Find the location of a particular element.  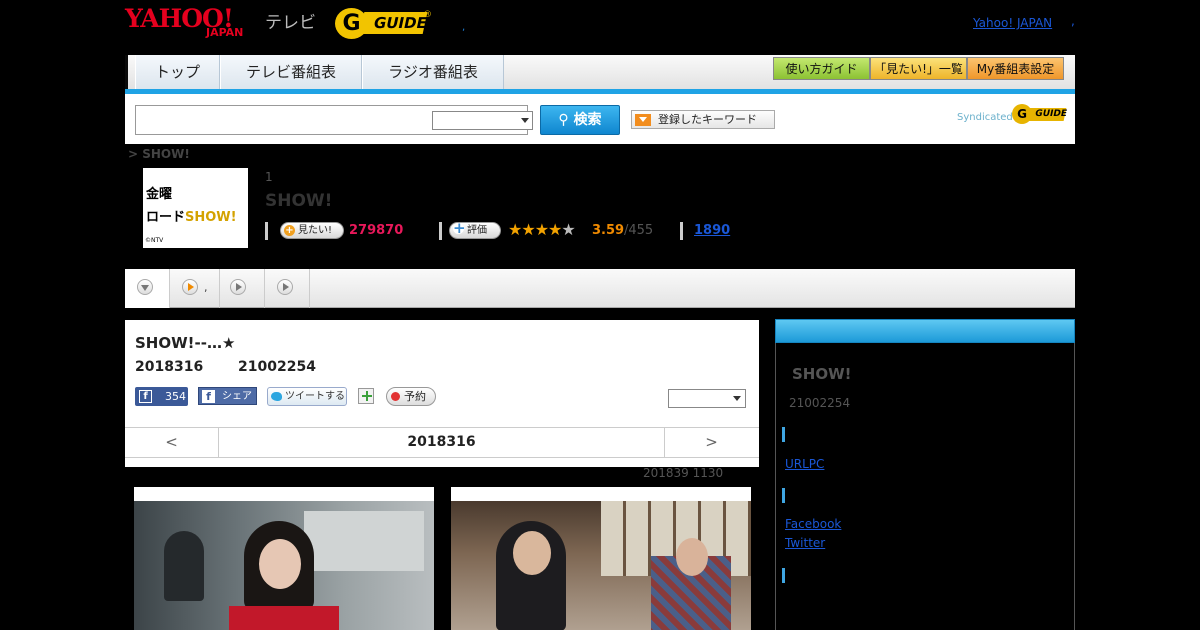

scene-photo-1-image is located at coordinates (284, 565).